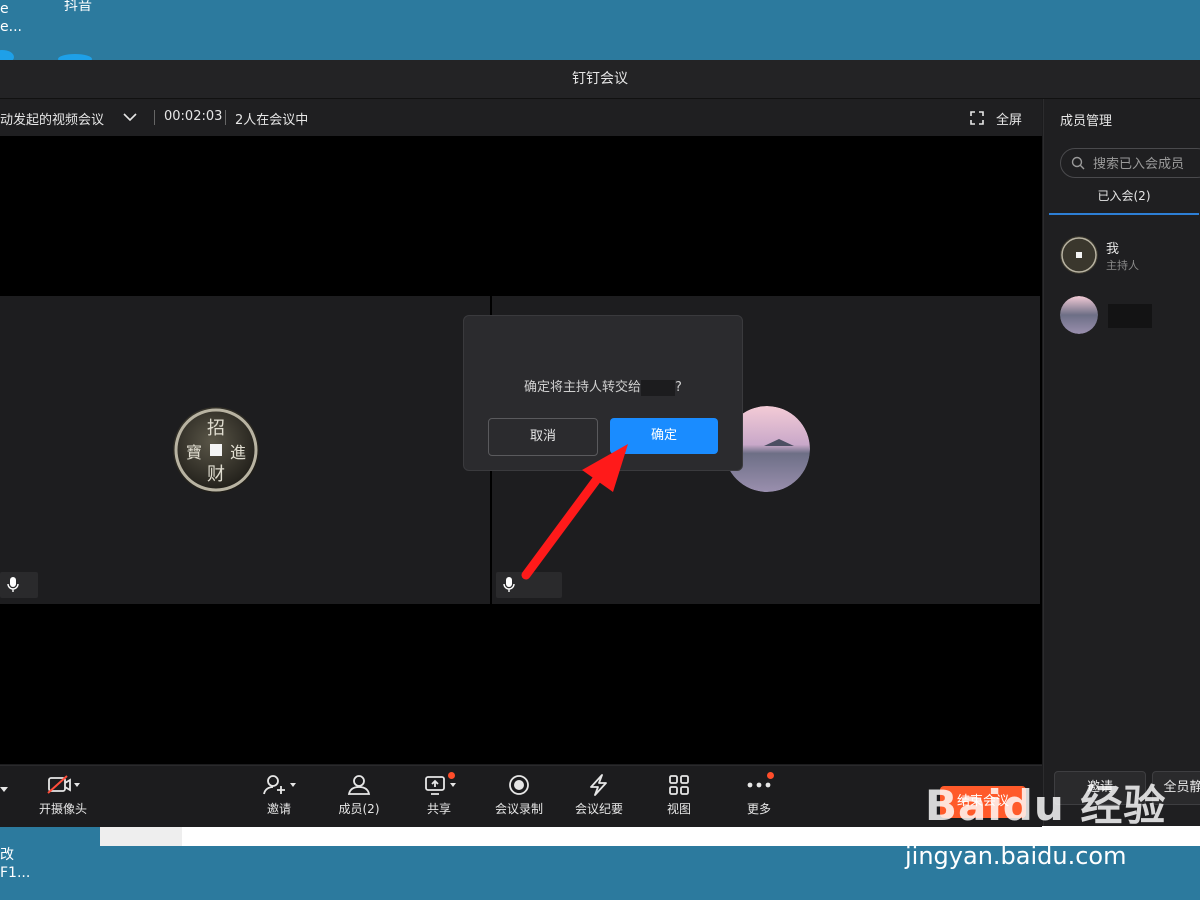  Describe the element at coordinates (63, 784) in the screenshot. I see `camera-off-icon` at that location.